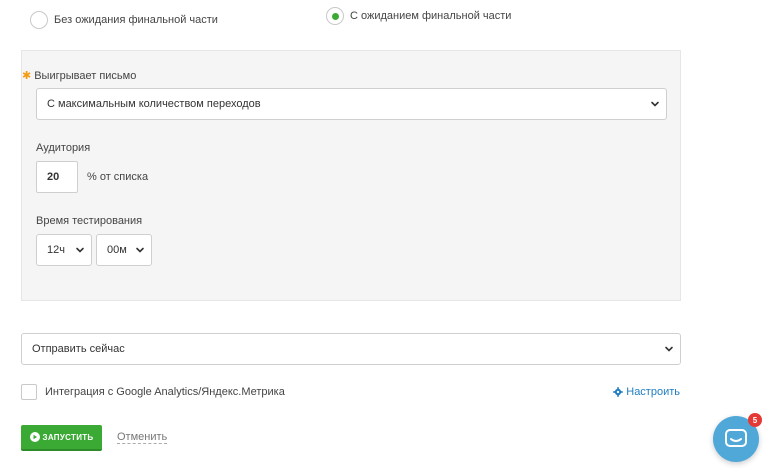  What do you see at coordinates (68, 437) in the screenshot?
I see `start-button-label: ЗАПУСТИТЬ` at bounding box center [68, 437].